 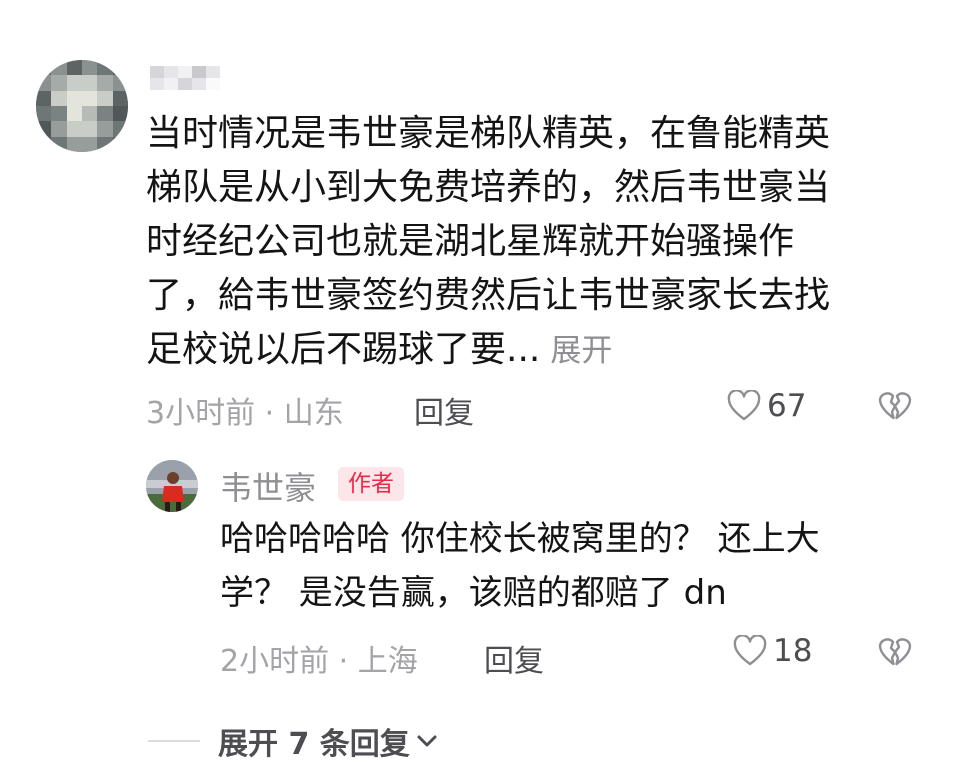 I want to click on reply-dislike-button, so click(x=895, y=654).